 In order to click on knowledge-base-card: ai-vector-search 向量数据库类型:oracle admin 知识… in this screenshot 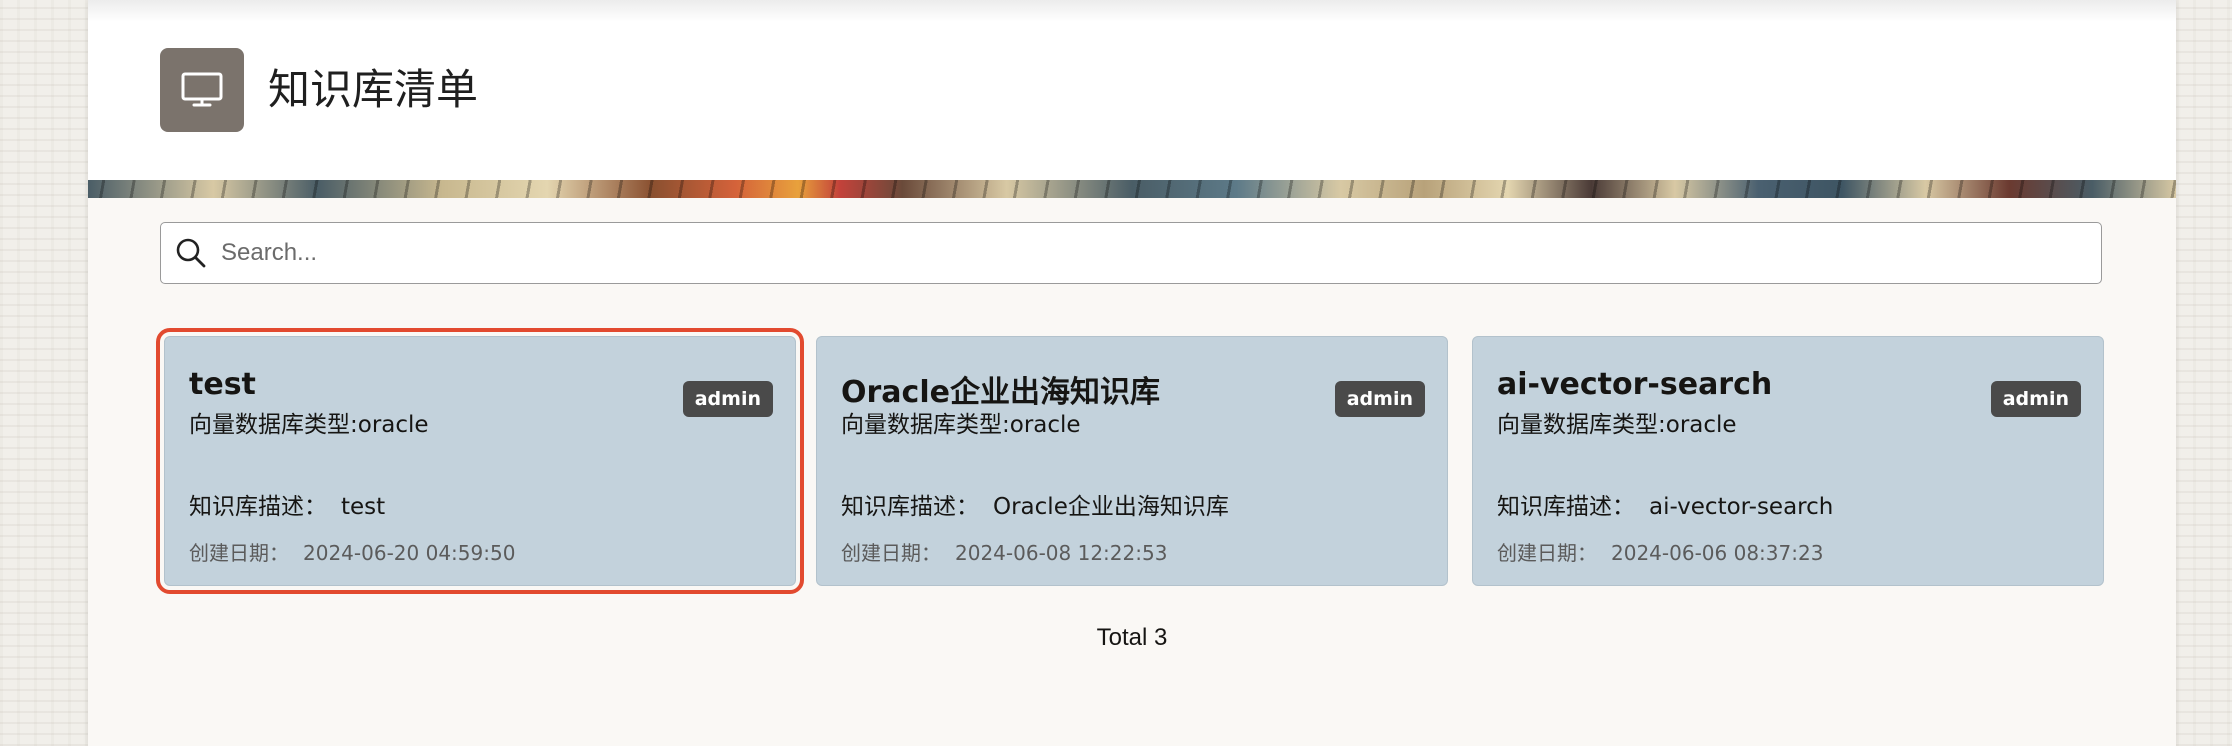, I will do `click(1788, 461)`.